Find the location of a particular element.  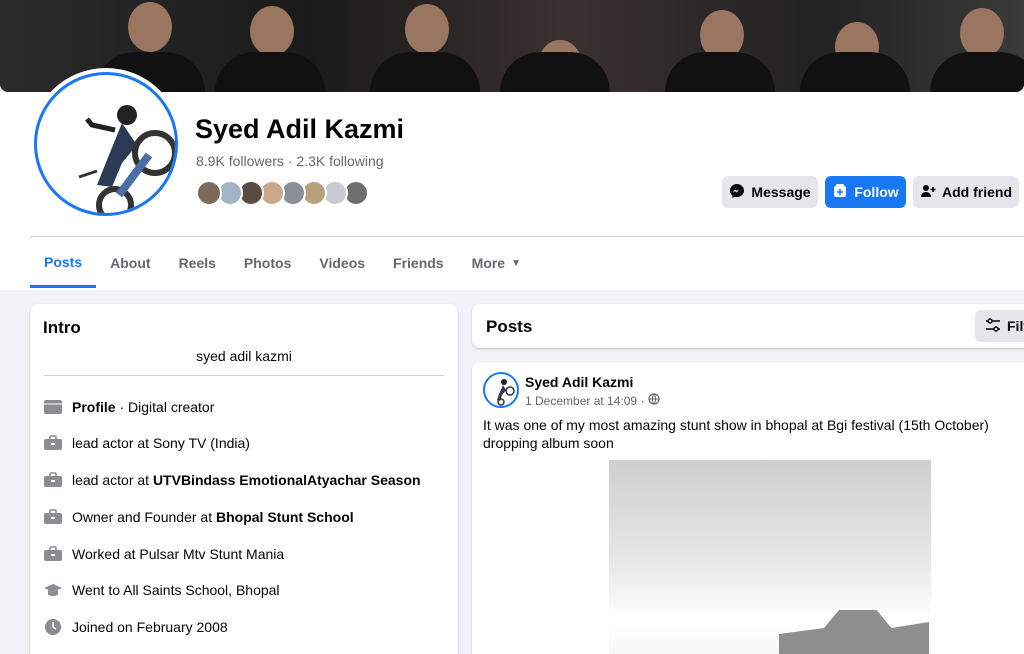

intro-item-link: UTVBindass EmotionalAtyachar Season is located at coordinates (287, 480).